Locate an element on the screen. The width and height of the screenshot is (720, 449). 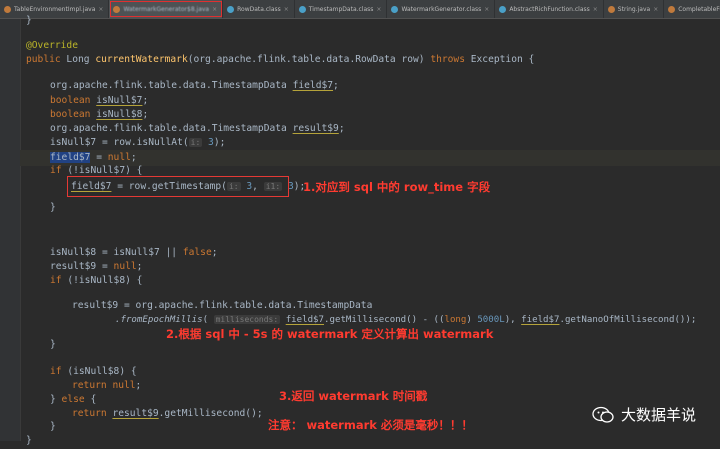
editor-tab: CompletableFut× is located at coordinates (692, 9).